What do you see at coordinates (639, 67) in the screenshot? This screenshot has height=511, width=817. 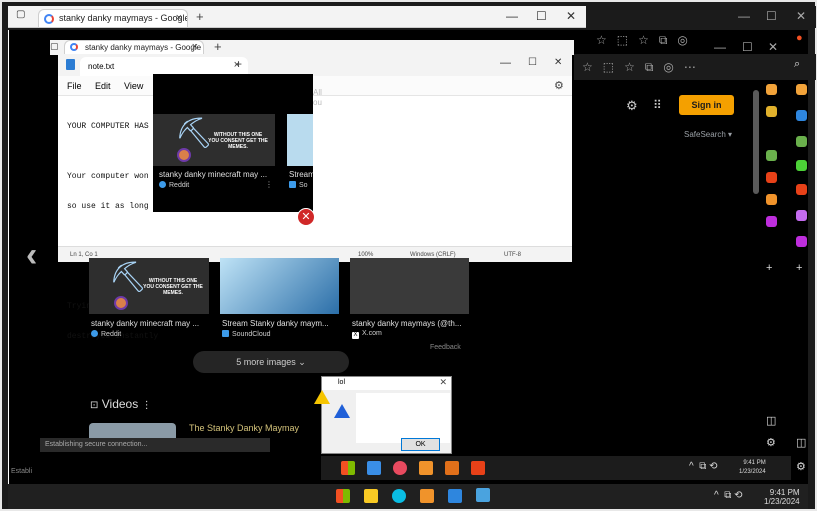 I see `toolbar-icons-row-mid: ☆ ⬚ ☆ ⧉ ◎ ⋯` at bounding box center [639, 67].